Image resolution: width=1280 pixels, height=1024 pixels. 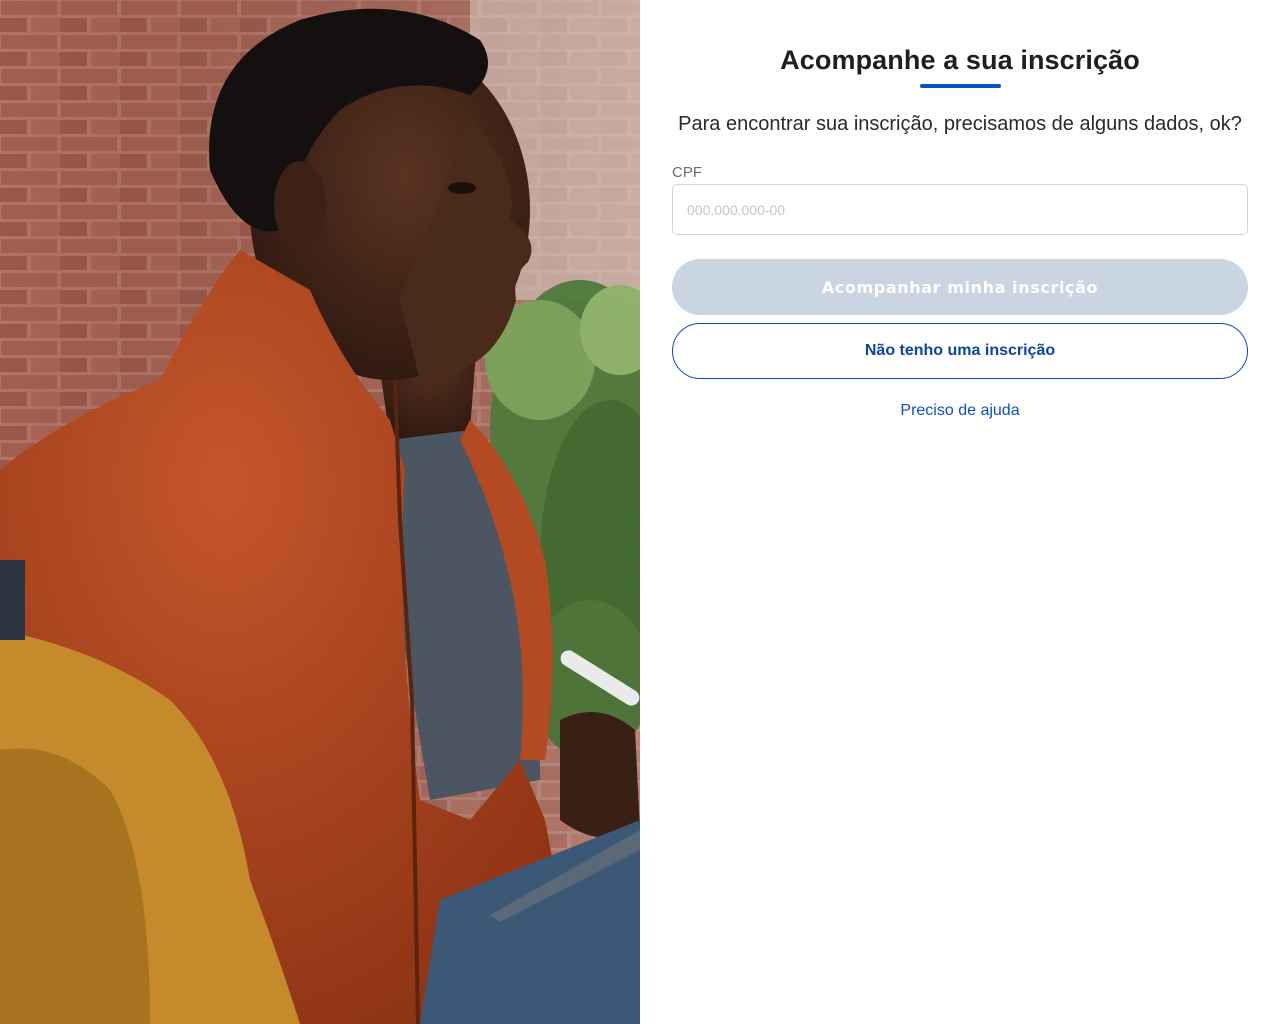 I want to click on track-registration-button: Acompanhar minha inscrição, so click(x=960, y=287).